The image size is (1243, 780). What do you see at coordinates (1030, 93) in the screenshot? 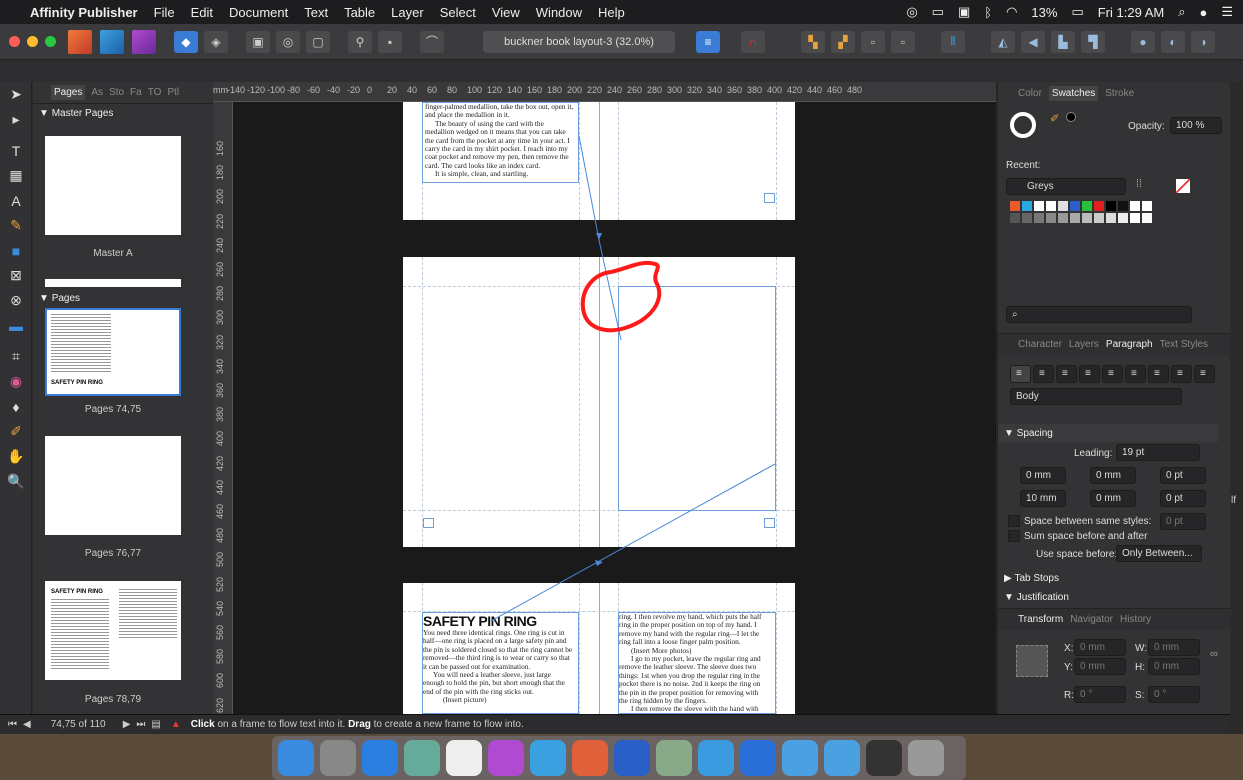
I see `tab-color: Color` at bounding box center [1030, 93].